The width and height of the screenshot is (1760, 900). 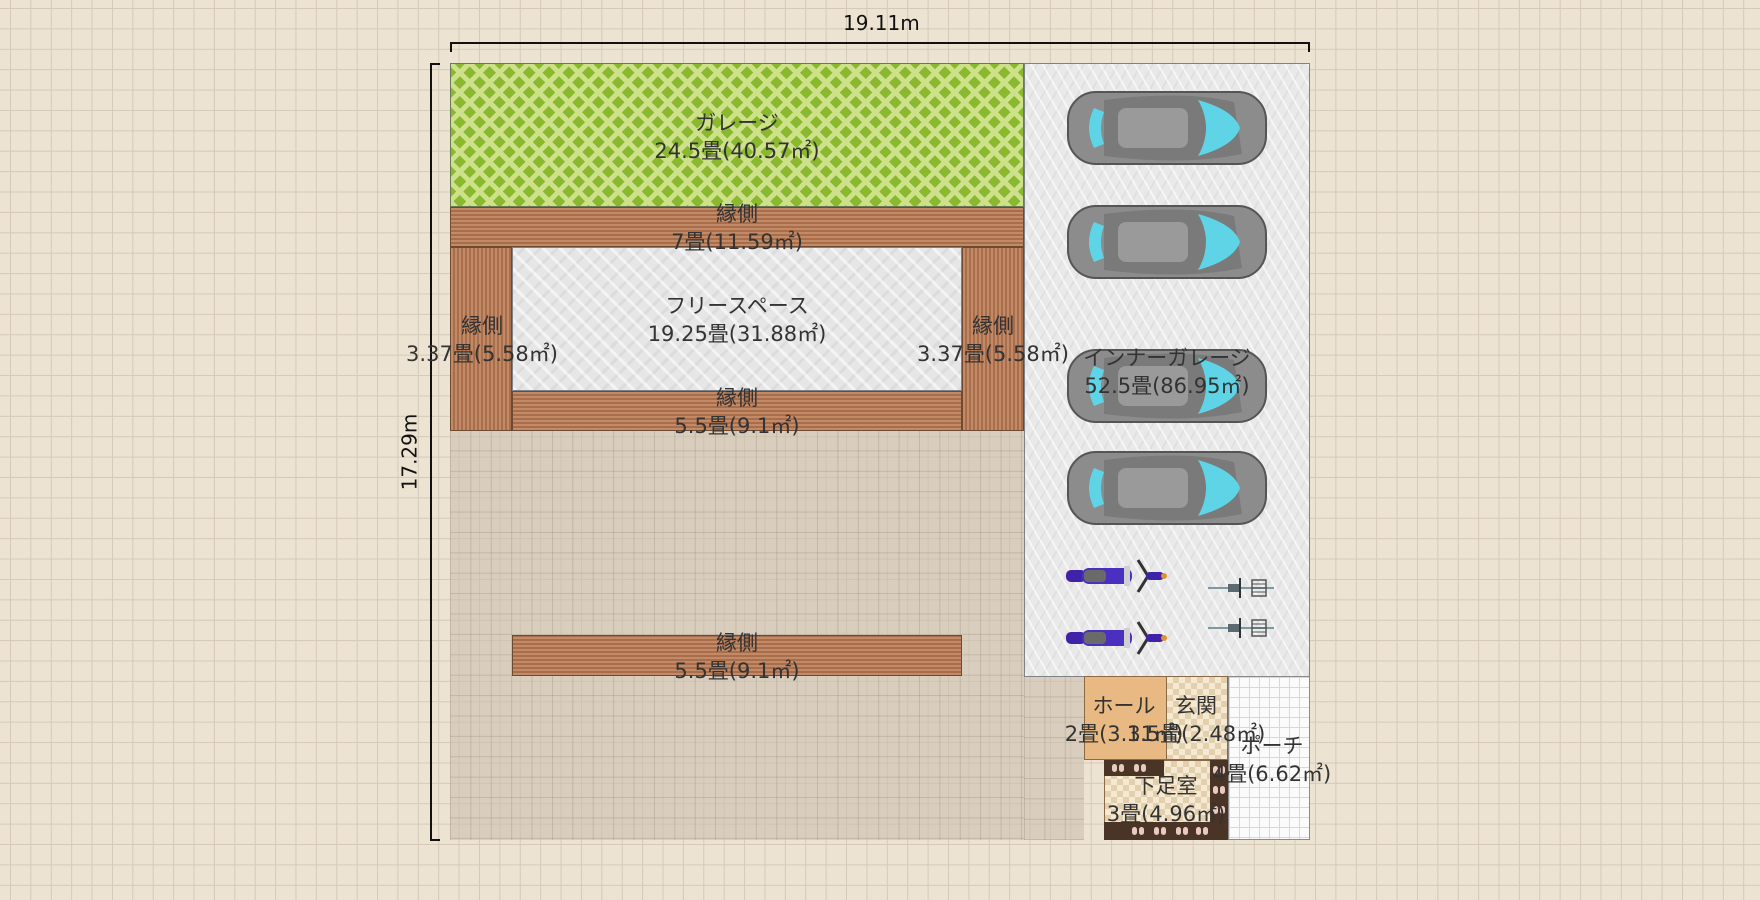 What do you see at coordinates (1126, 718) in the screenshot?
I see `hall-room` at bounding box center [1126, 718].